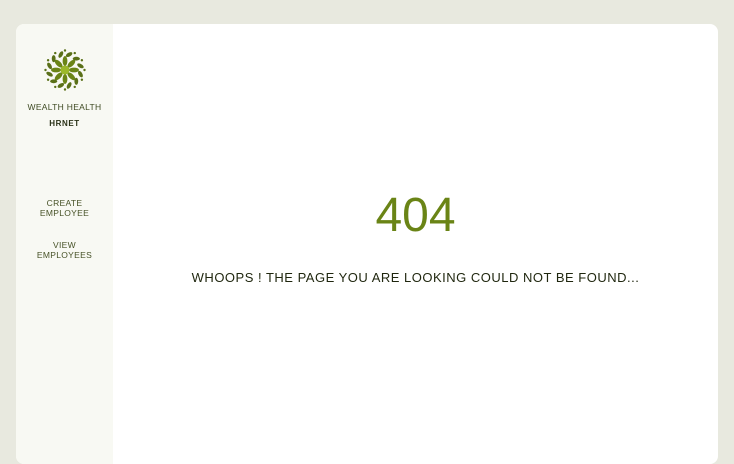  What do you see at coordinates (65, 229) in the screenshot?
I see `sidebar-nav: CREATE EMPLOYEE VIEW EMPLOYEES` at bounding box center [65, 229].